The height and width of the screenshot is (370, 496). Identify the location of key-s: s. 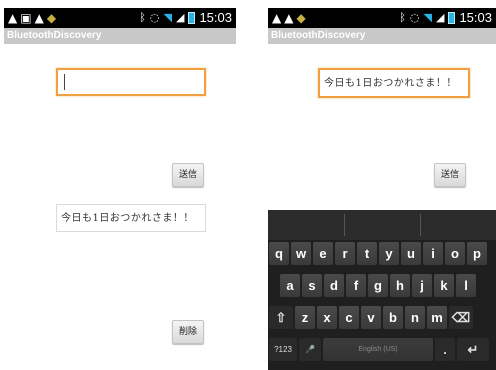
(312, 285).